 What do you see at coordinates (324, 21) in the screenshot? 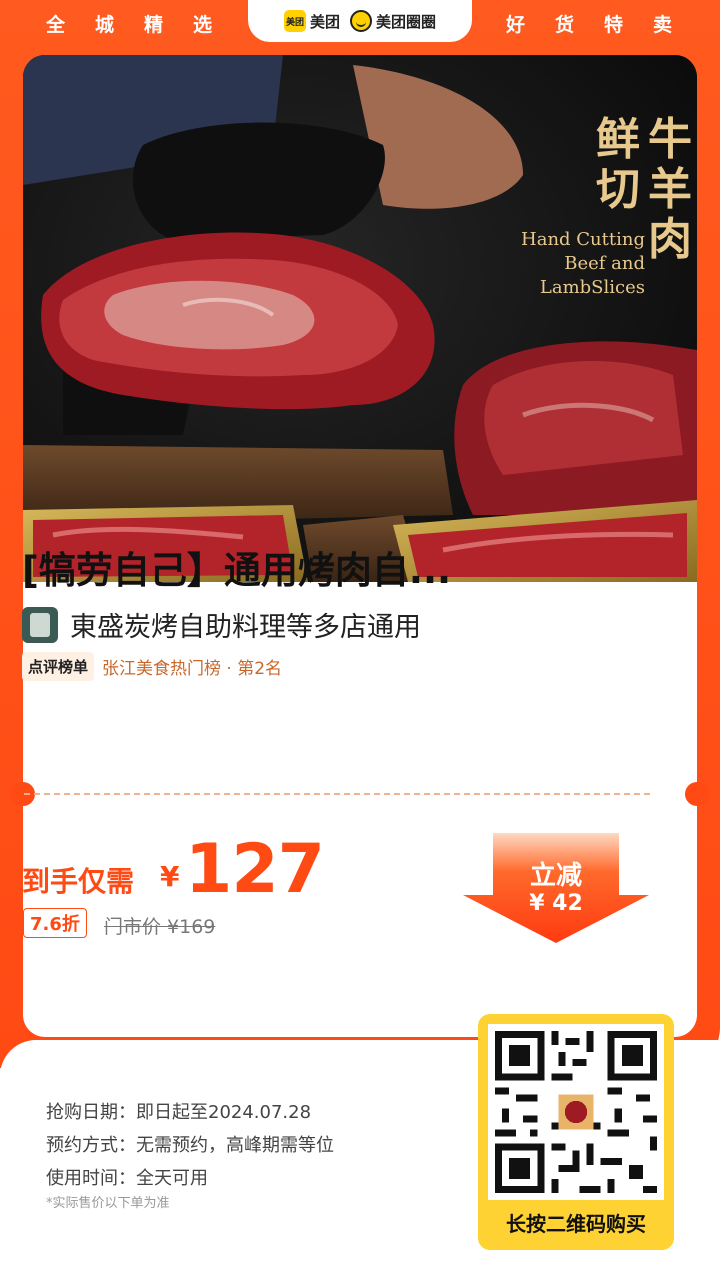
I see `meituan-brand-label: 美团` at bounding box center [324, 21].